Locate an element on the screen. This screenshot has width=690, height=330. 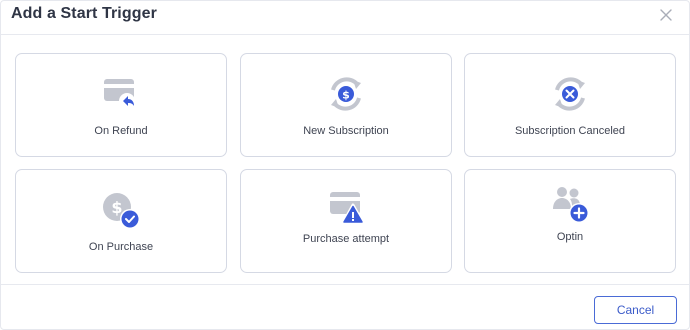
subscription-dollar-icon: $ is located at coordinates (346, 94).